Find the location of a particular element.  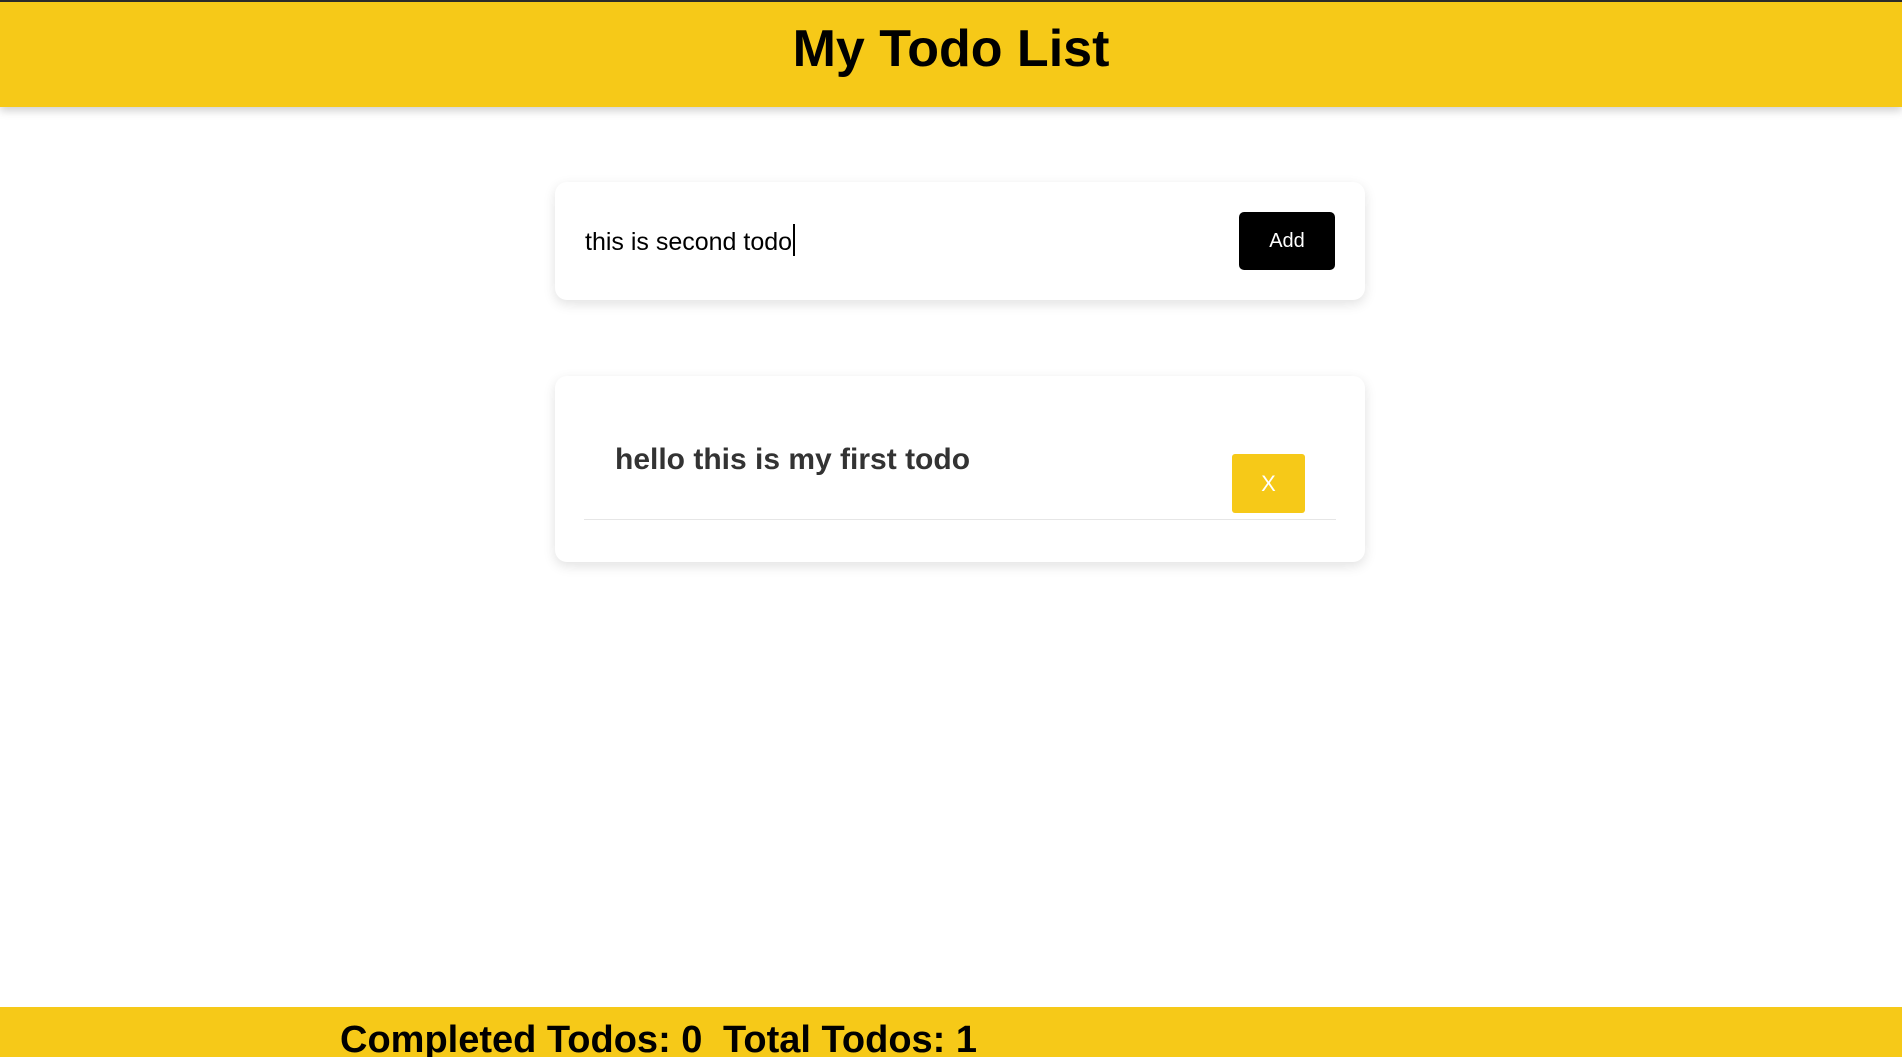

add-todo-card: Add is located at coordinates (960, 241).